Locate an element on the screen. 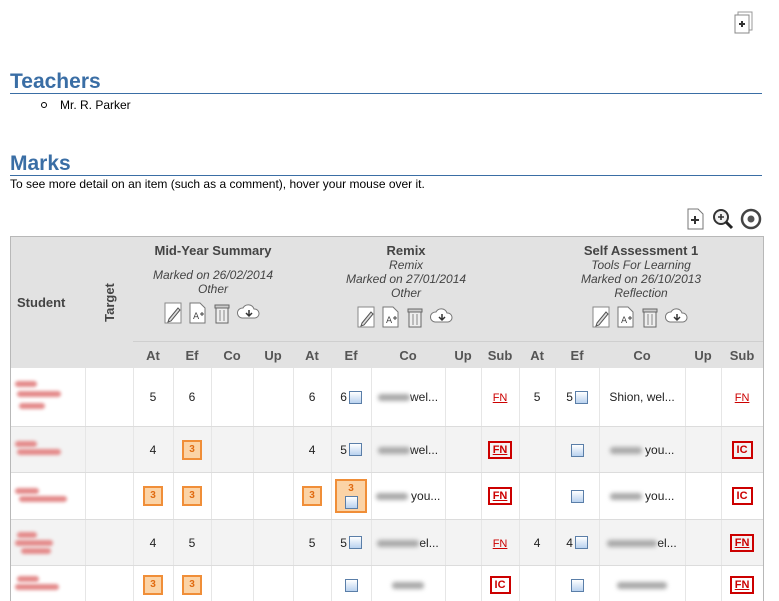  table-row: 3 3 3 3 you... FN you... IC is located at coordinates (387, 496).